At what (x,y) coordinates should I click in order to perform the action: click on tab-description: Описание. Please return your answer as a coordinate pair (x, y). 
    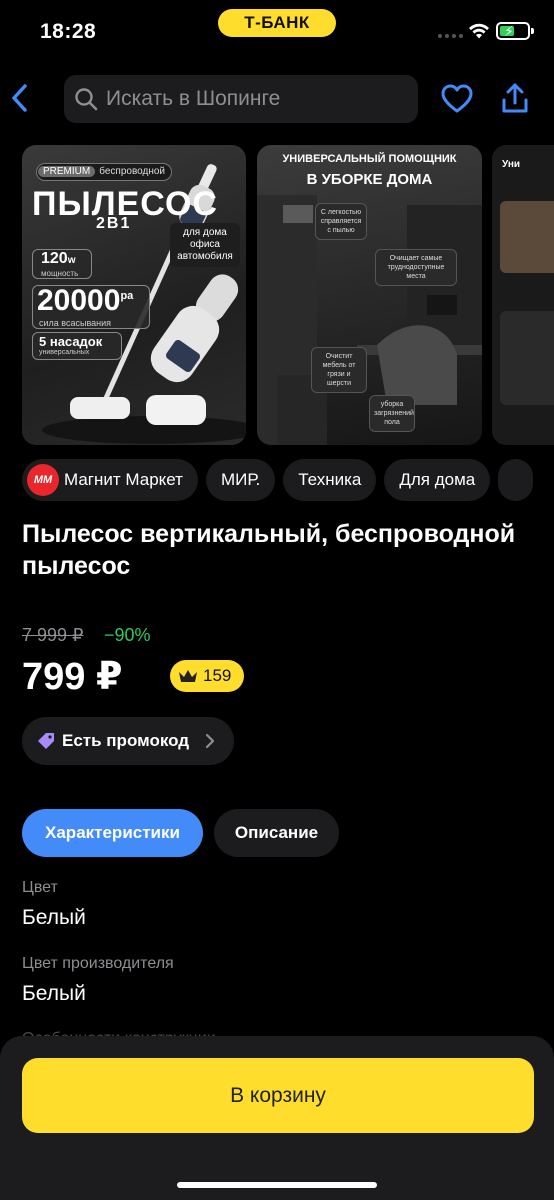
    Looking at the image, I should click on (276, 833).